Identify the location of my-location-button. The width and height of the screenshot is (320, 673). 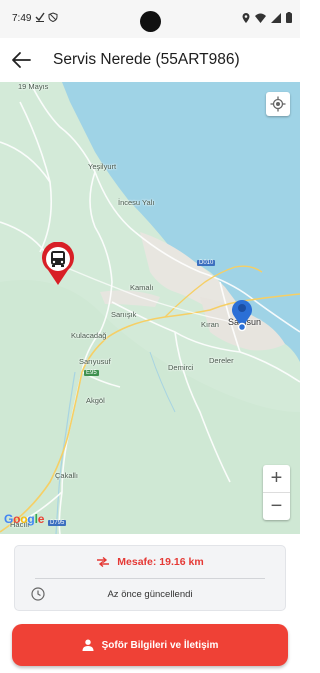
(278, 104).